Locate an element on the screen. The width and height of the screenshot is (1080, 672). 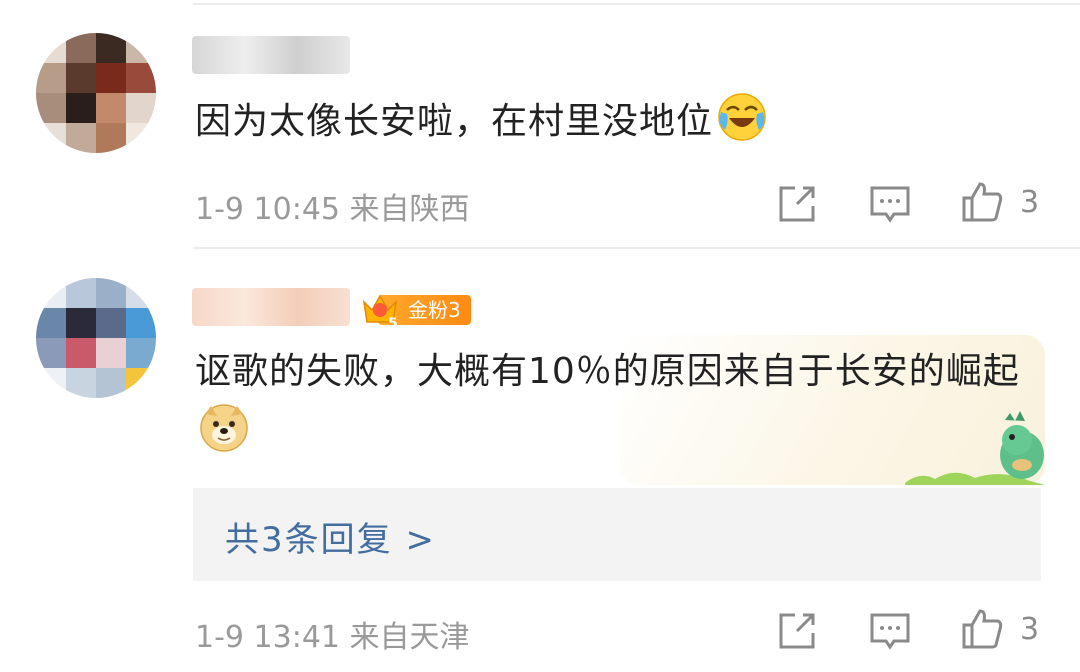
comment-text: 因为太像长安啦，在村里没地位 is located at coordinates (481, 122).